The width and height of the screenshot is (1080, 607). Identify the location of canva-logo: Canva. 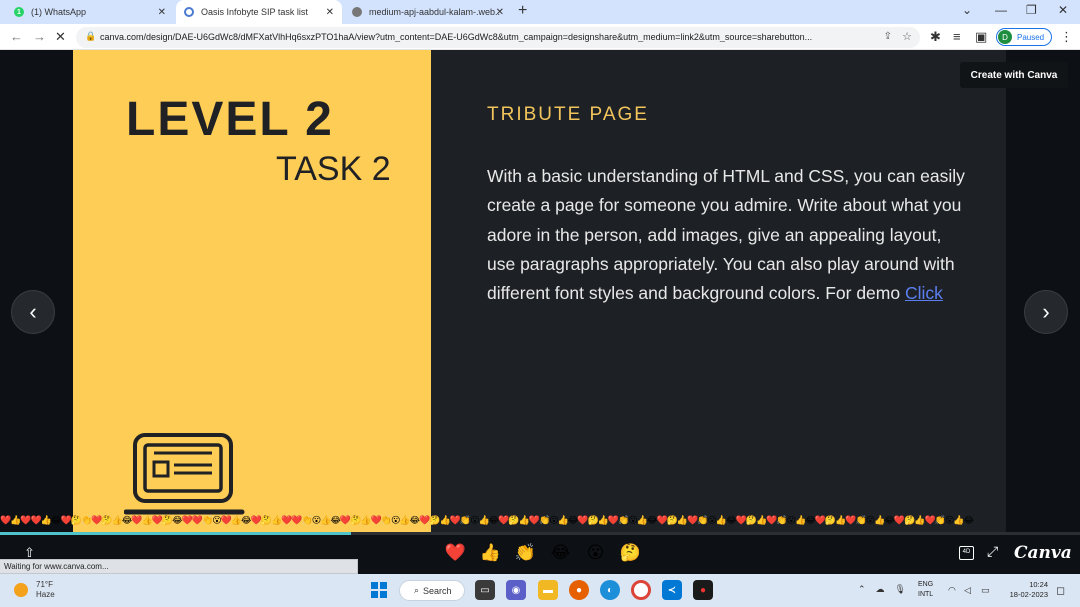
(1043, 553).